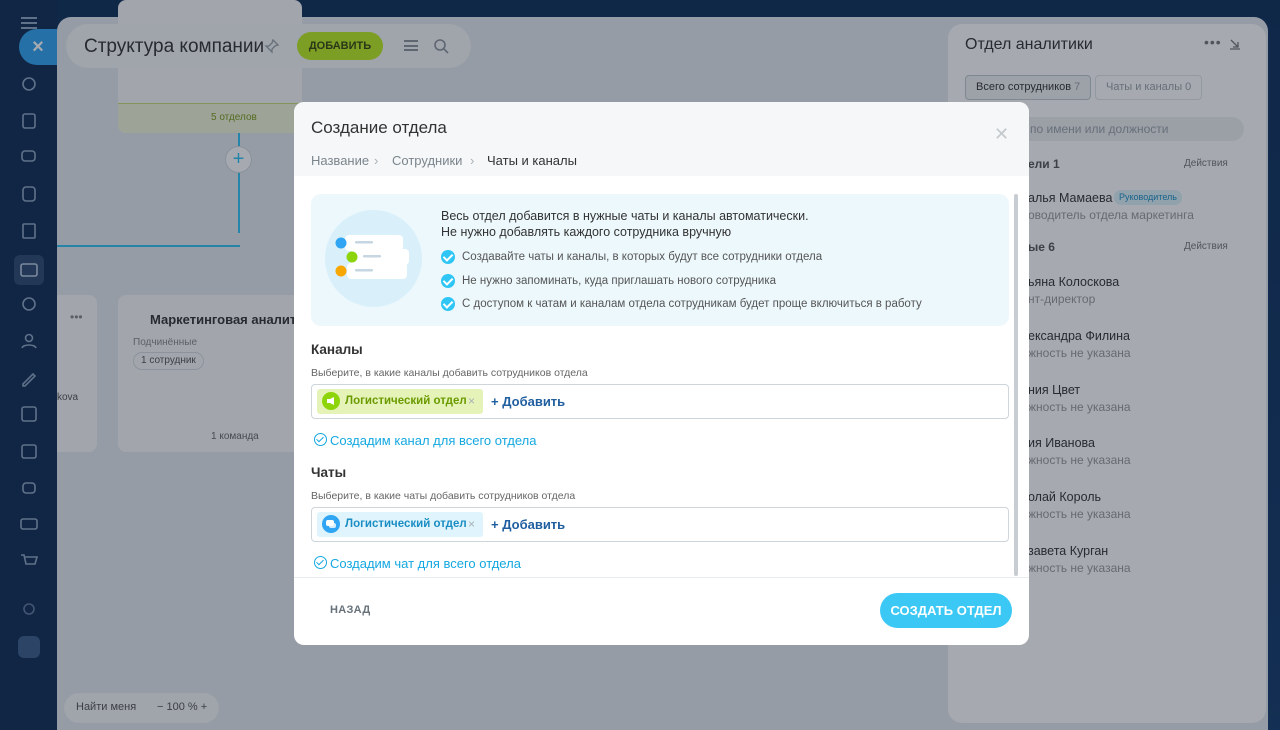 The height and width of the screenshot is (730, 1280). I want to click on chat-chip-label: Логистический отдел, so click(406, 524).